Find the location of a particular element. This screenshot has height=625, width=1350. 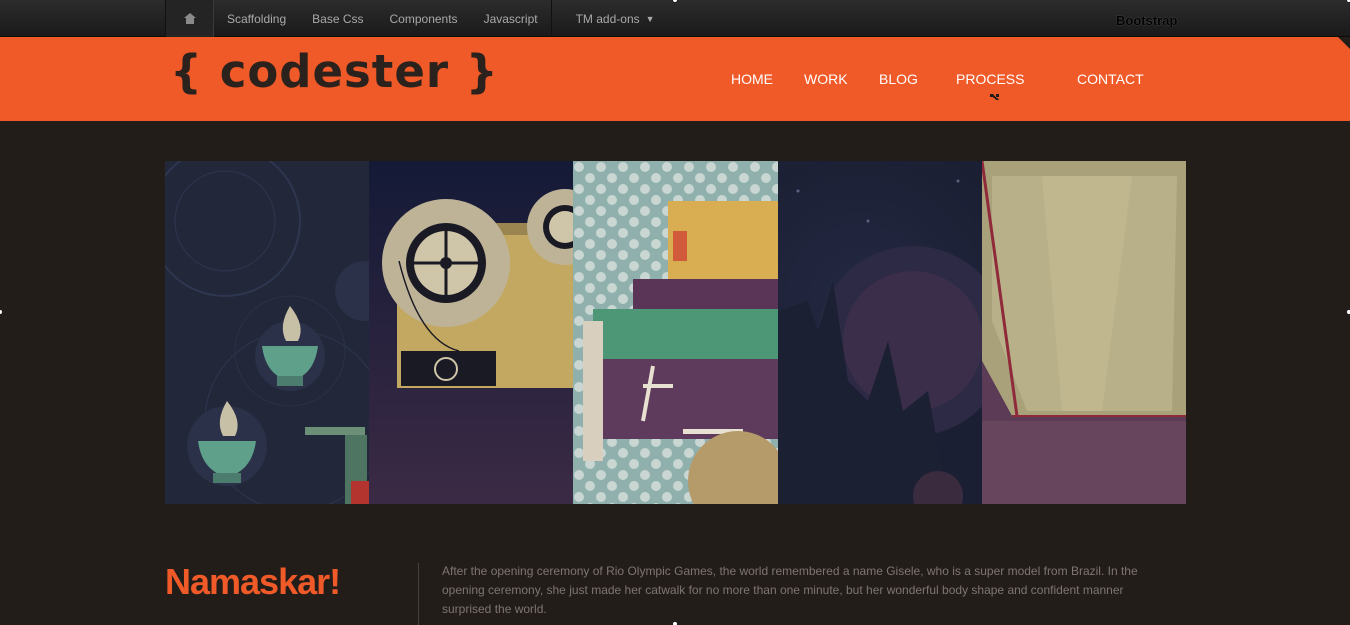

bowls-illustration is located at coordinates (267, 332).